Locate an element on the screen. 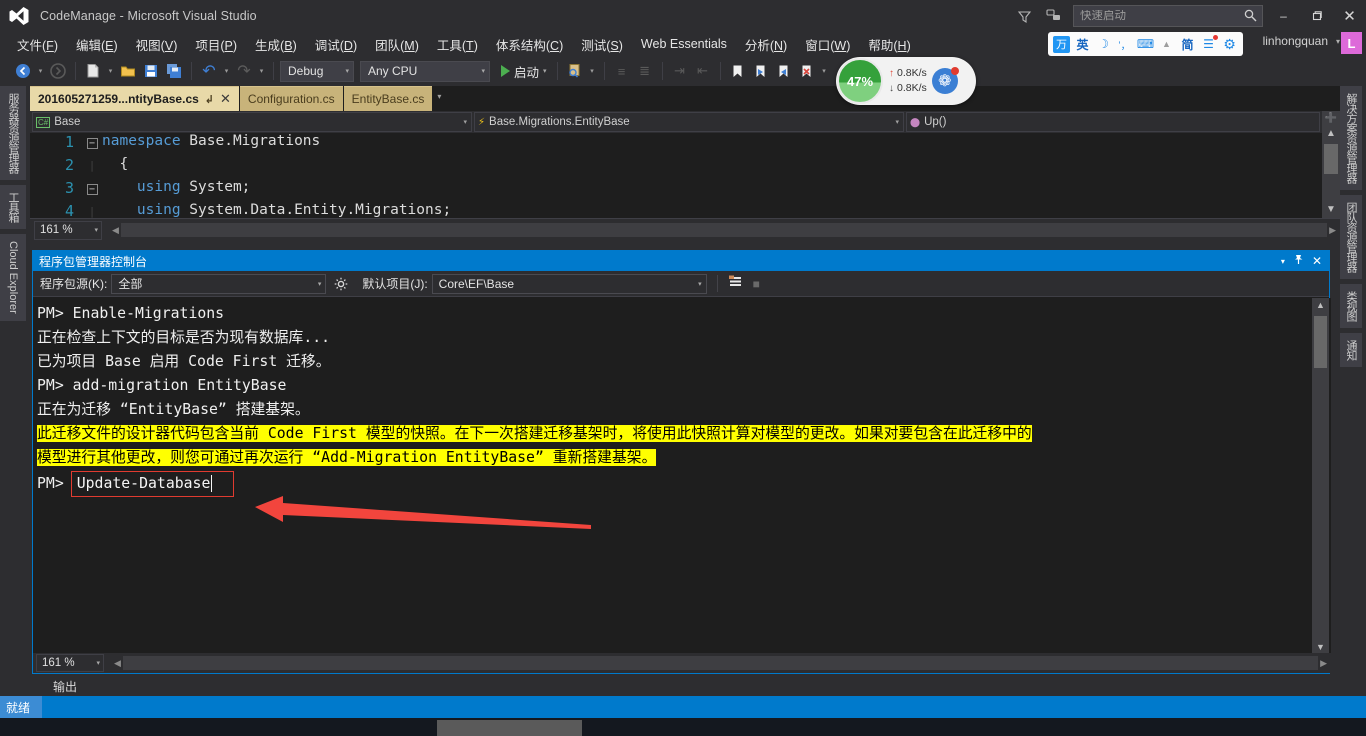 The width and height of the screenshot is (1366, 736). menu-item-2: 视图(V) is located at coordinates (157, 44).